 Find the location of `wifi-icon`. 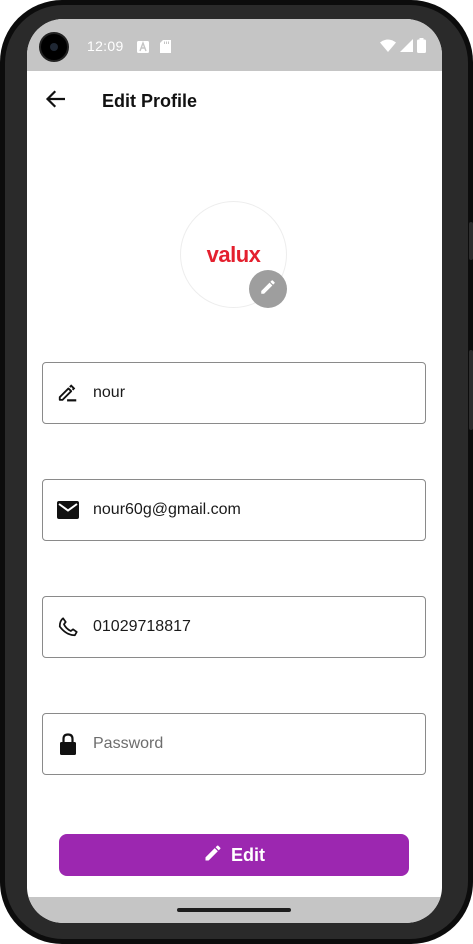

wifi-icon is located at coordinates (388, 48).